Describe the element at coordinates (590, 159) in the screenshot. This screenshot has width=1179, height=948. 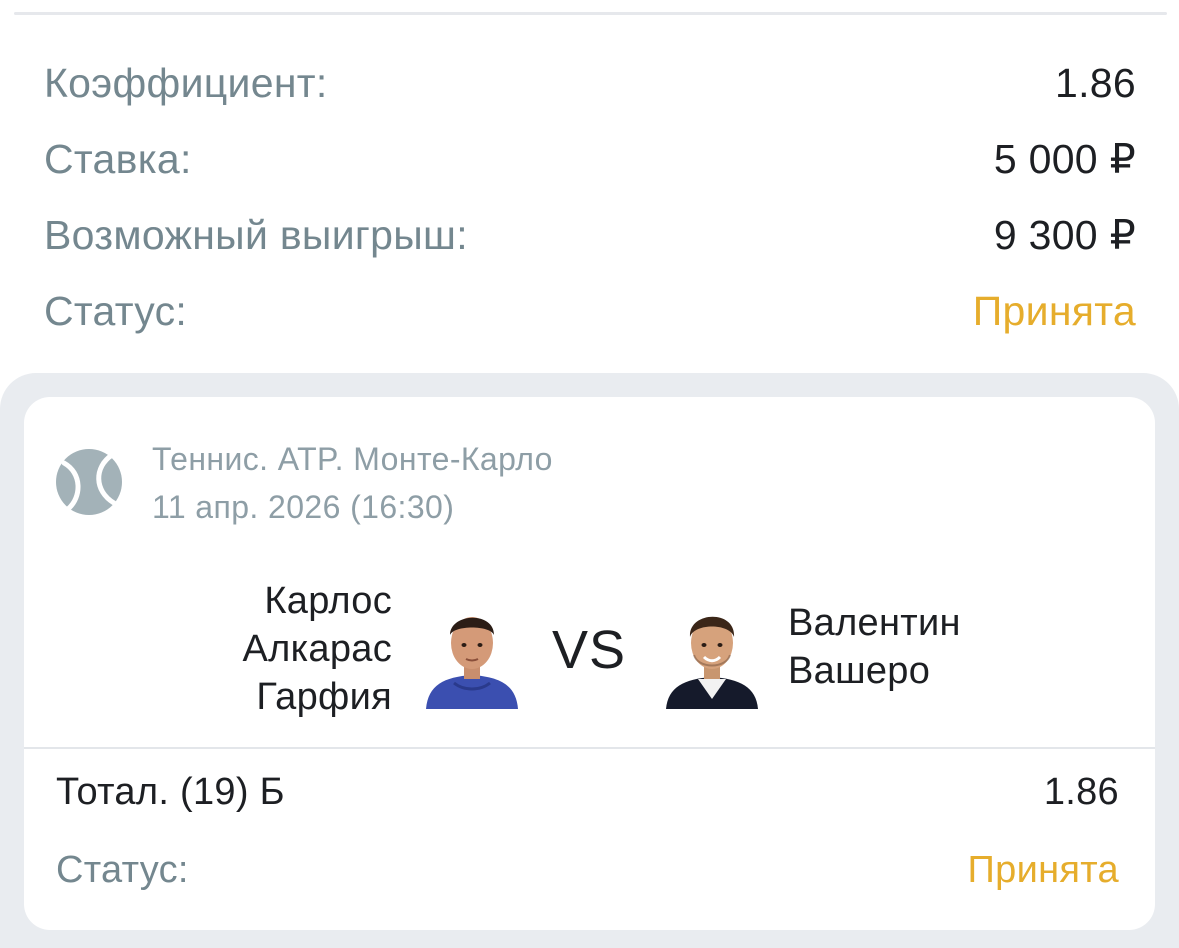
I see `stake-row: Ставка: 5 000 ₽` at that location.